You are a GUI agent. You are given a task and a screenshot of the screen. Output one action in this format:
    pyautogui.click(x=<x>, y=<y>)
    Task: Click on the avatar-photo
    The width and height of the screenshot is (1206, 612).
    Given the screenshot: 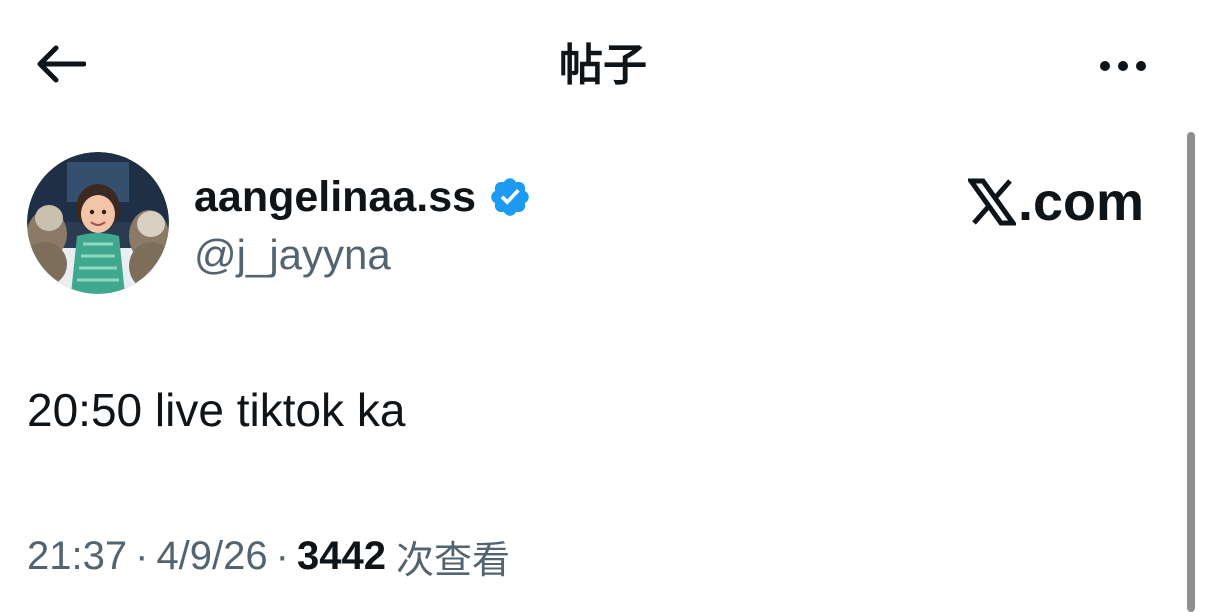 What is the action you would take?
    pyautogui.click(x=98, y=223)
    